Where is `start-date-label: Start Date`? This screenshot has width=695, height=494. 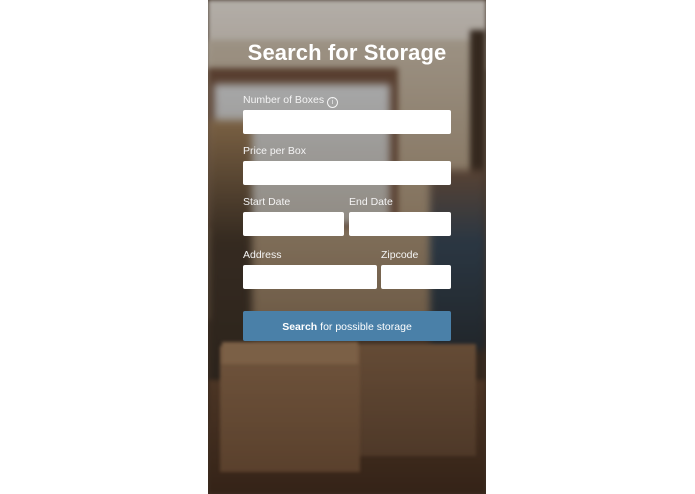 start-date-label: Start Date is located at coordinates (267, 202).